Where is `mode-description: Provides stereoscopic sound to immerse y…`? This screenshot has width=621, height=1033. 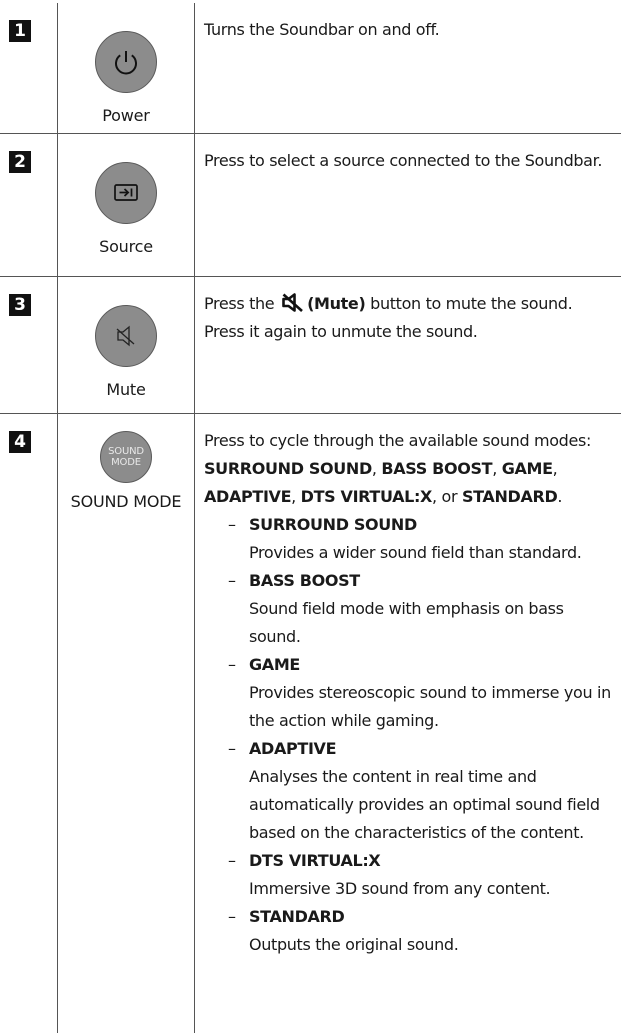 mode-description: Provides stereoscopic sound to immerse y… is located at coordinates (434, 707).